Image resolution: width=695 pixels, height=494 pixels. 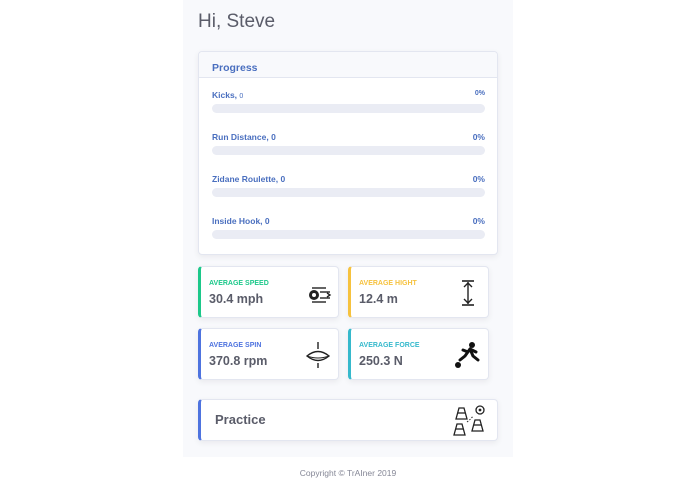 I want to click on spin-icon, so click(x=318, y=355).